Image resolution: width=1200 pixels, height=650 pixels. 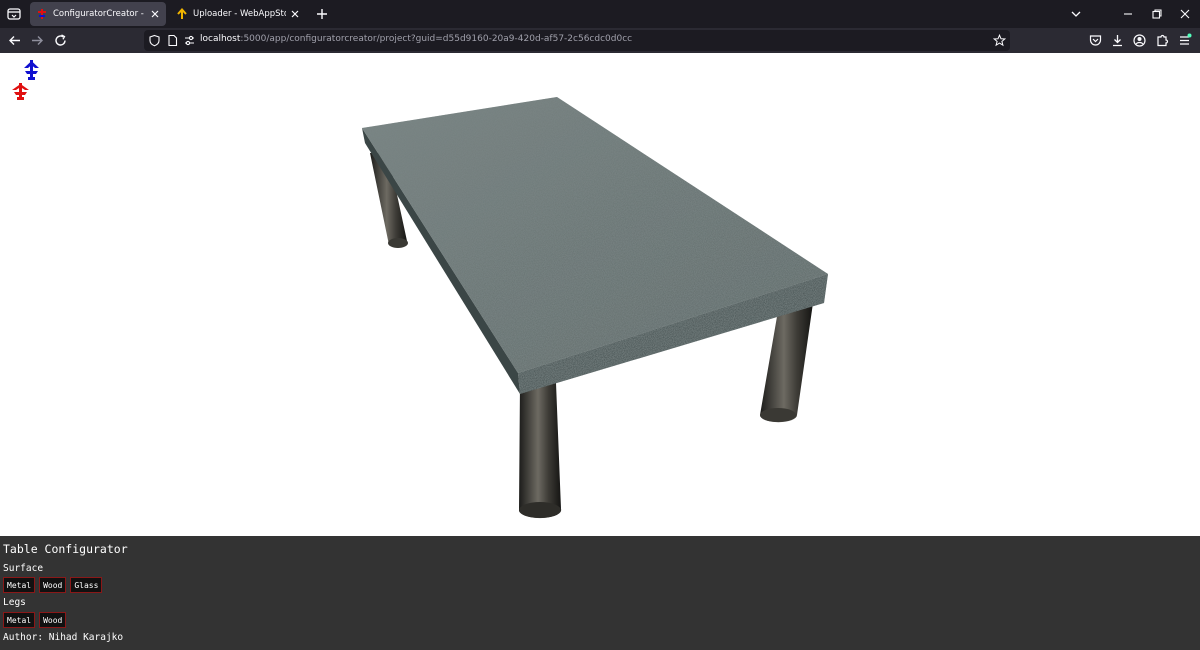 I want to click on download-icon, so click(x=1117, y=40).